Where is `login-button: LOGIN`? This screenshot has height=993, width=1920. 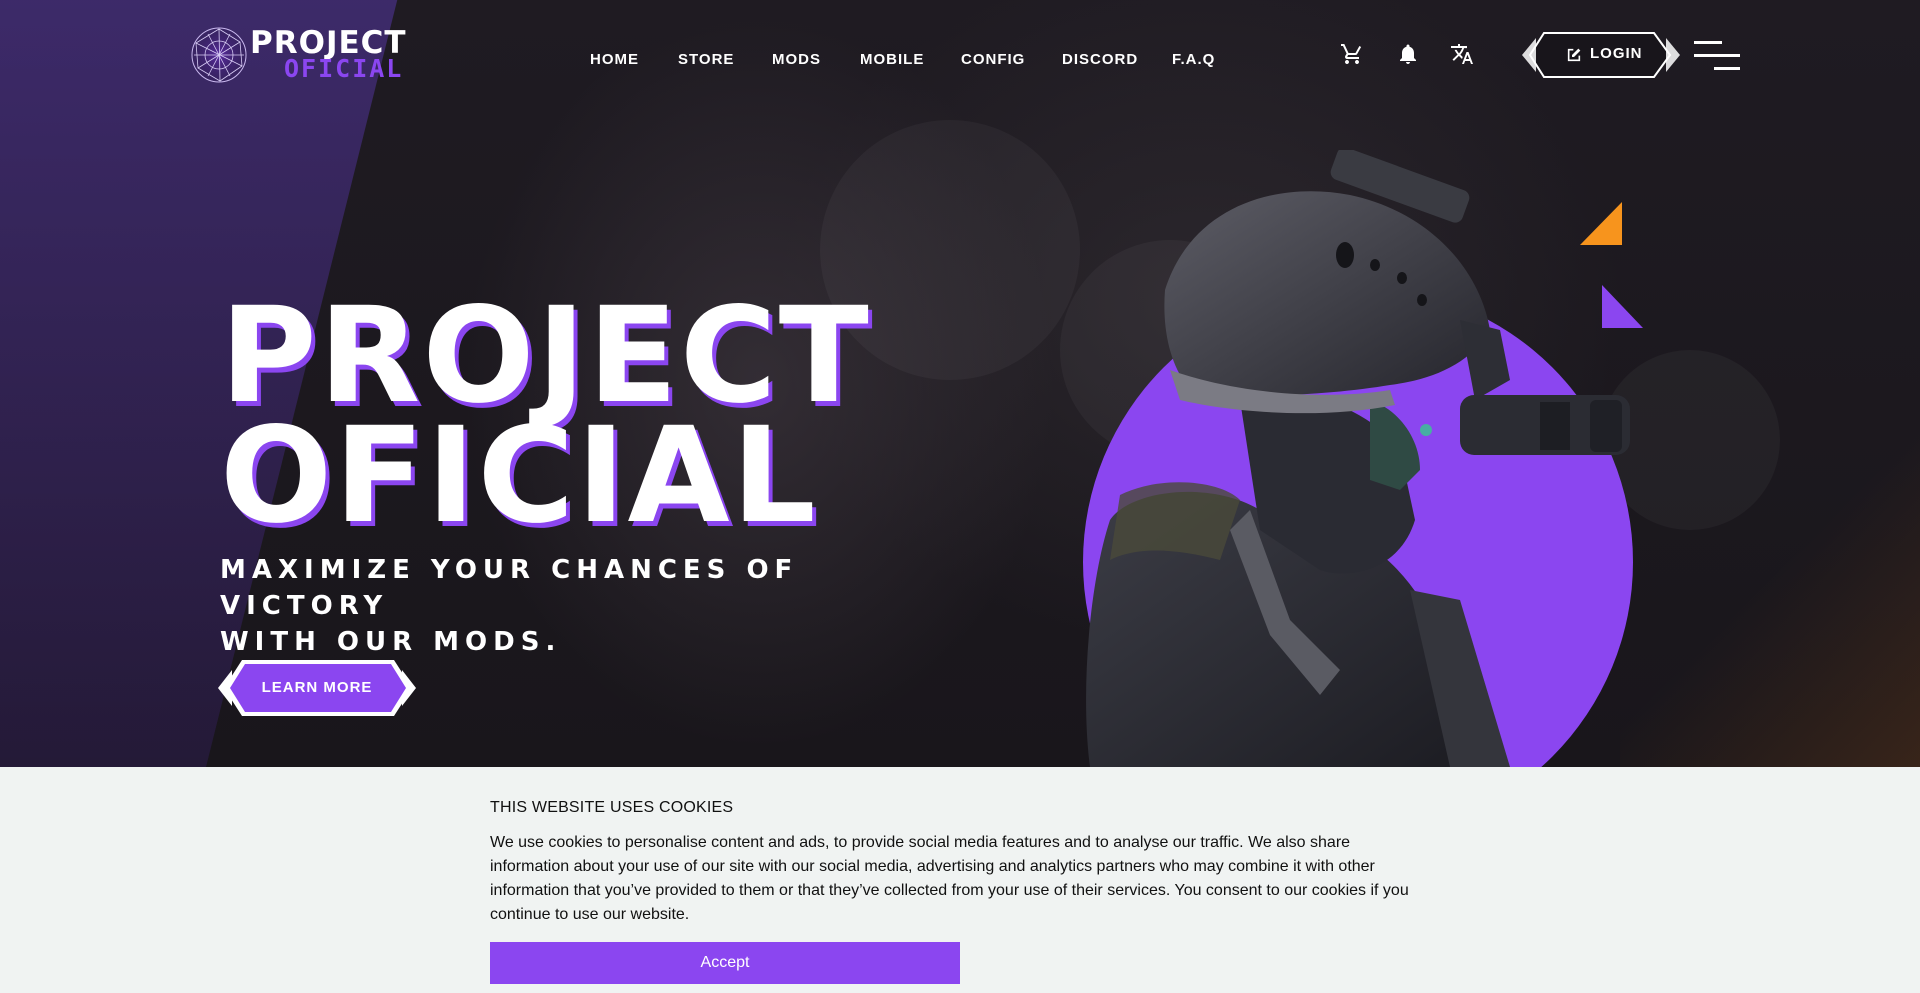
login-button: LOGIN is located at coordinates (1601, 55).